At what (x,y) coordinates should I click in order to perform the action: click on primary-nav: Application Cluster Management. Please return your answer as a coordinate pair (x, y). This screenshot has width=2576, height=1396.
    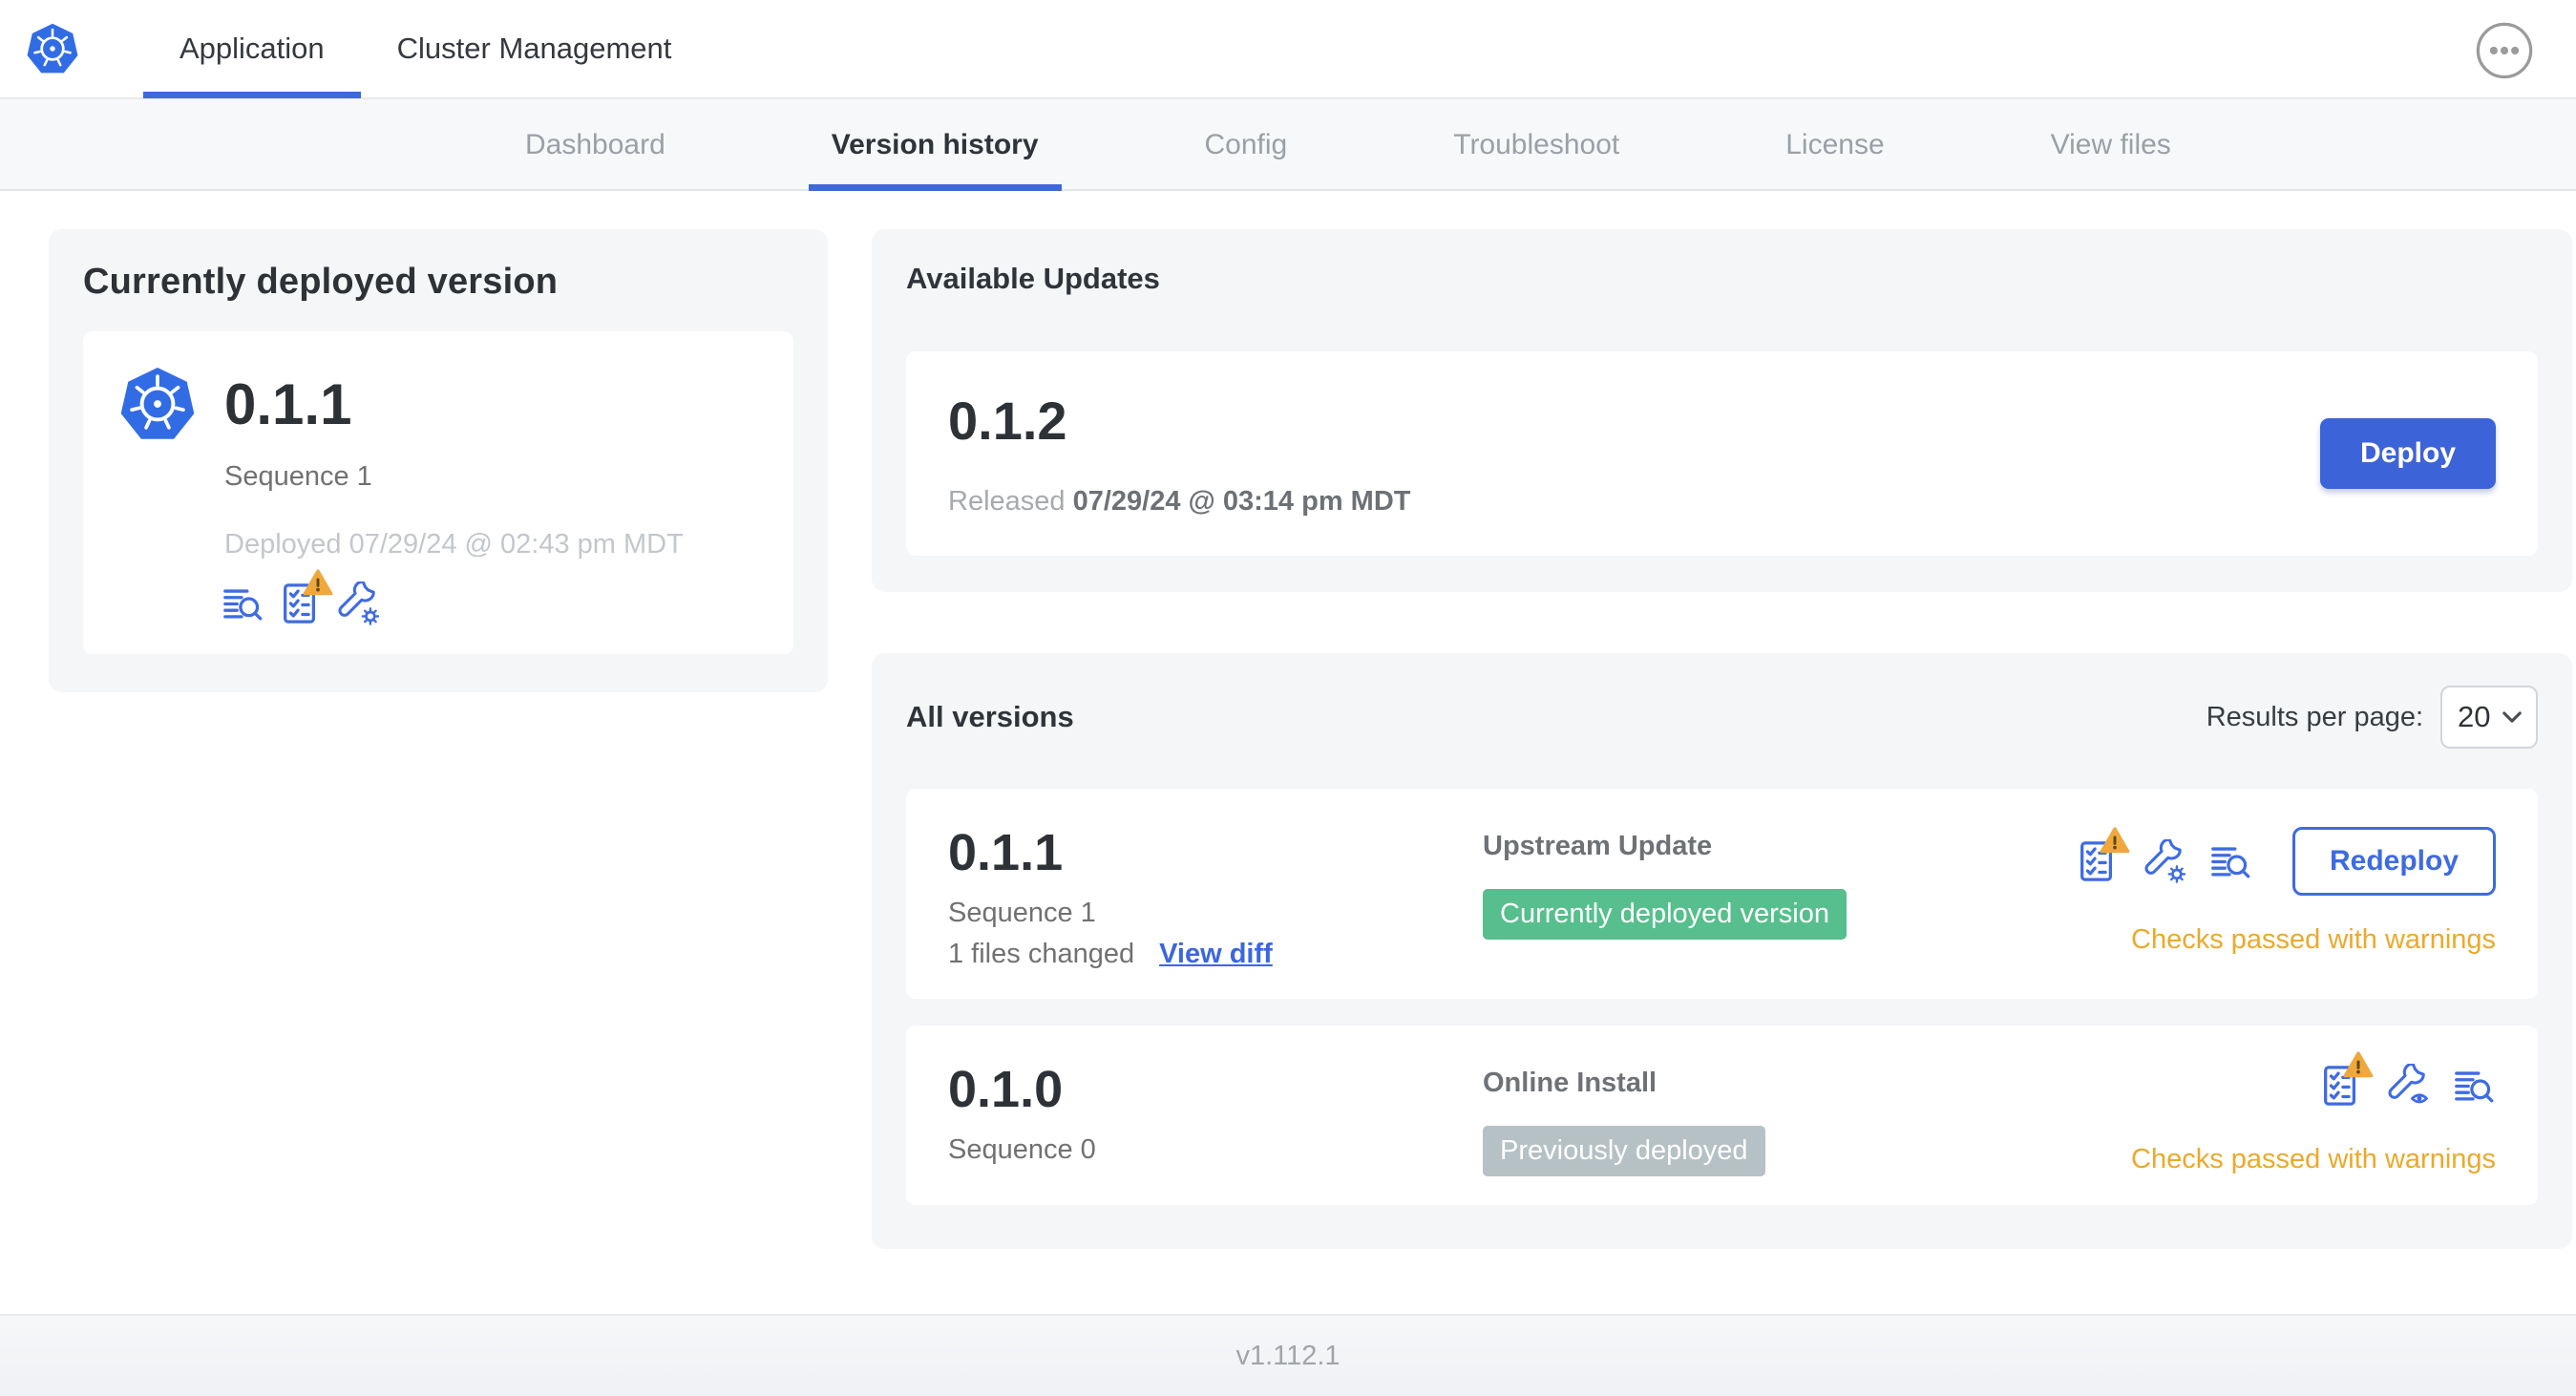
    Looking at the image, I should click on (425, 49).